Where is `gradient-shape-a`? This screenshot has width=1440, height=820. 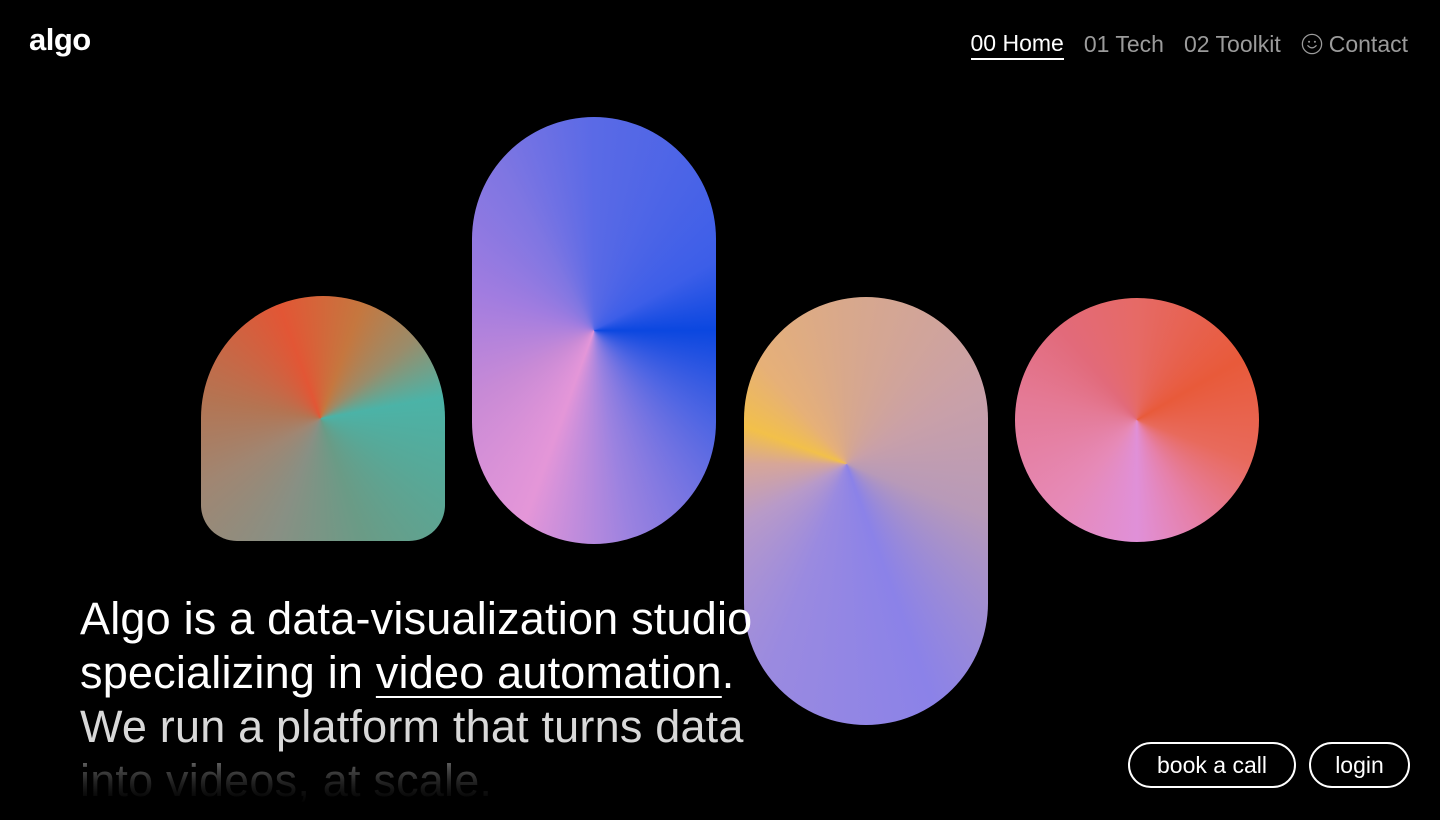
gradient-shape-a is located at coordinates (323, 418).